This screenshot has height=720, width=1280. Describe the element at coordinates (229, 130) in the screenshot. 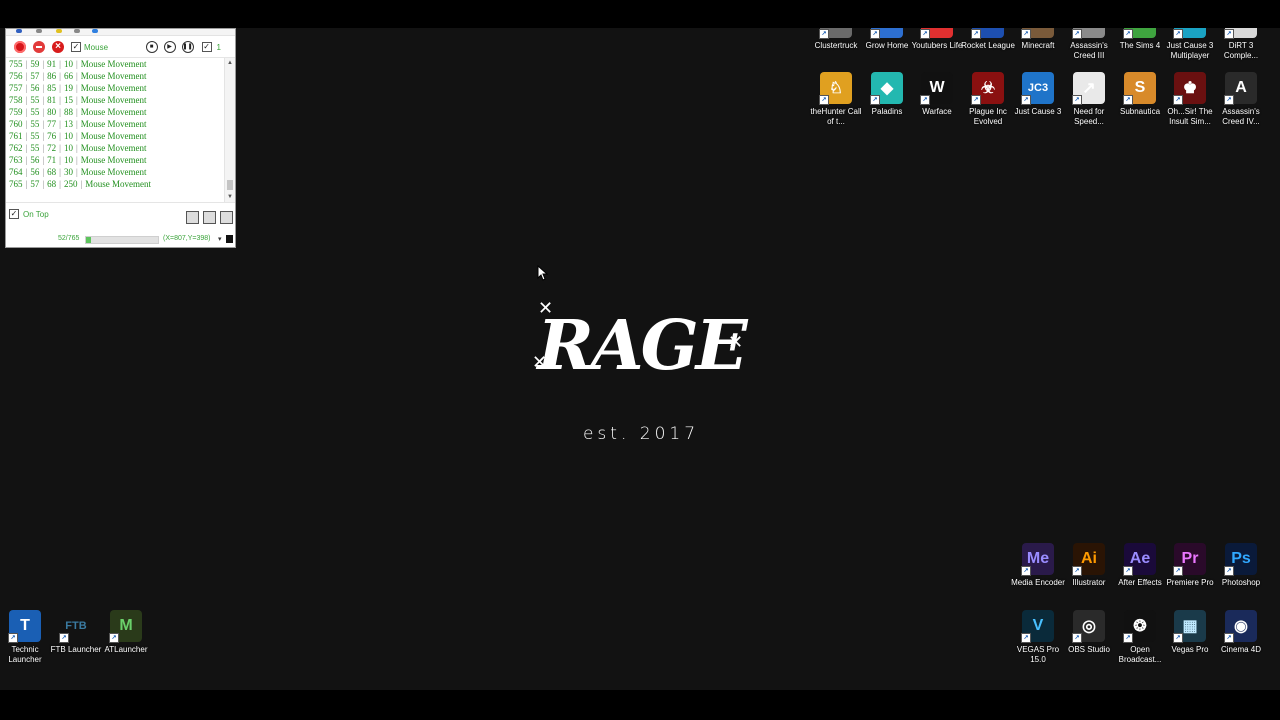

I see `list-scrollbar: ▲ ▼` at that location.